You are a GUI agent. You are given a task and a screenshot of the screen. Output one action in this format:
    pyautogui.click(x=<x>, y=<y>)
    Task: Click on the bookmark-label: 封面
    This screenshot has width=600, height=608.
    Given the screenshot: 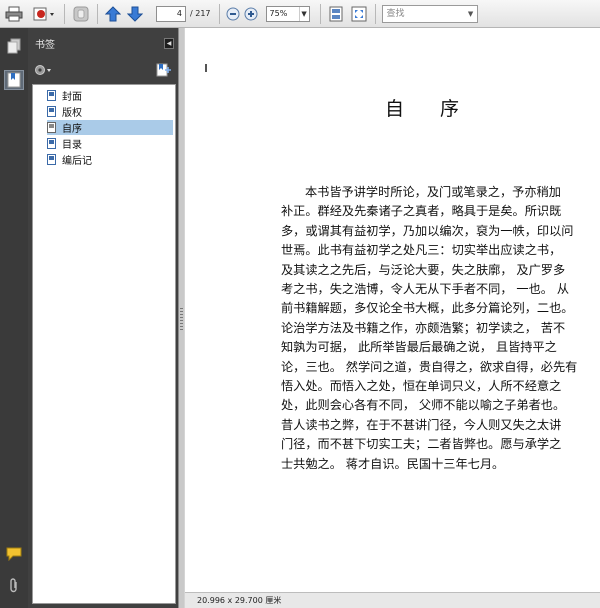 What is the action you would take?
    pyautogui.click(x=72, y=97)
    